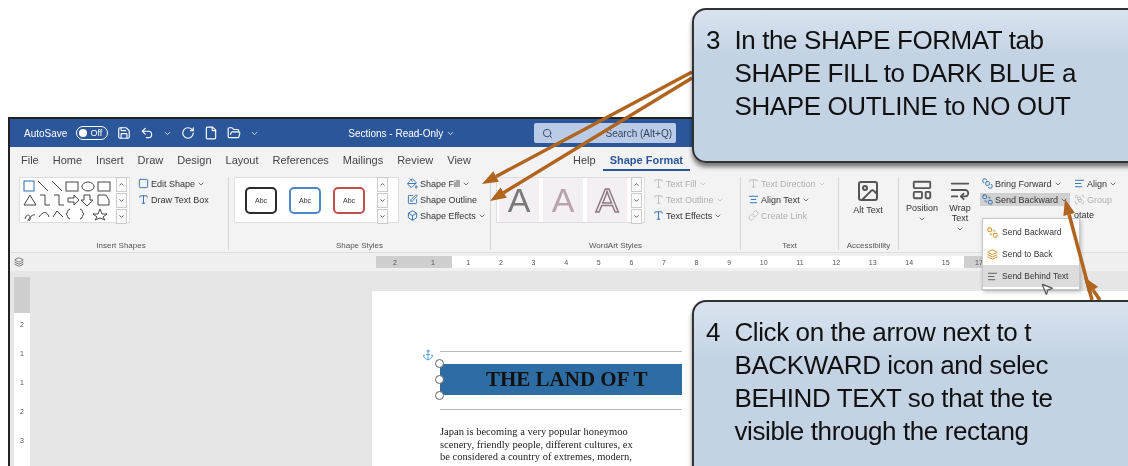  I want to click on align-icon, so click(1080, 183).